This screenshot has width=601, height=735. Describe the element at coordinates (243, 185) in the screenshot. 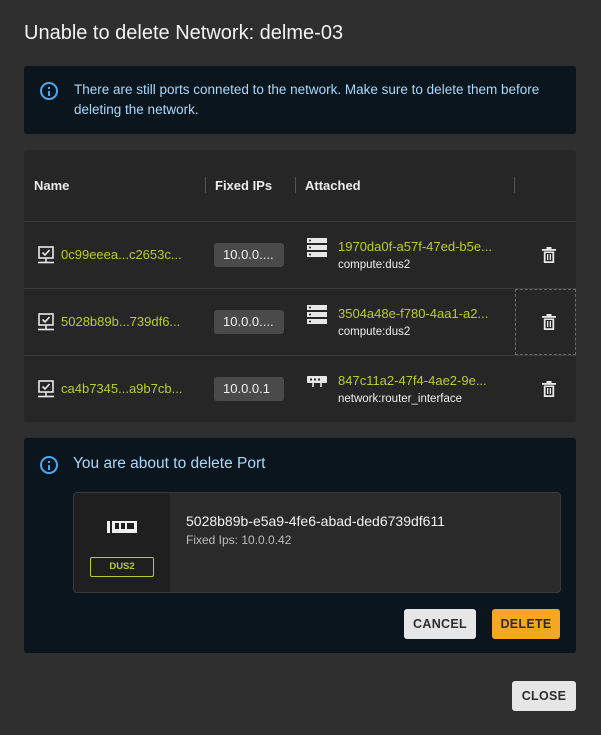

I see `column-header-fixed-ips: Fixed IPs` at that location.